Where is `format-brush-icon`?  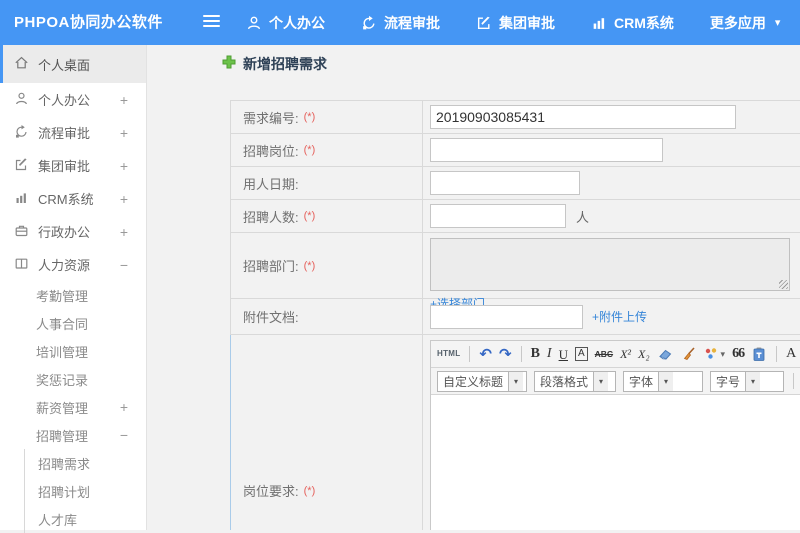 format-brush-icon is located at coordinates (688, 354).